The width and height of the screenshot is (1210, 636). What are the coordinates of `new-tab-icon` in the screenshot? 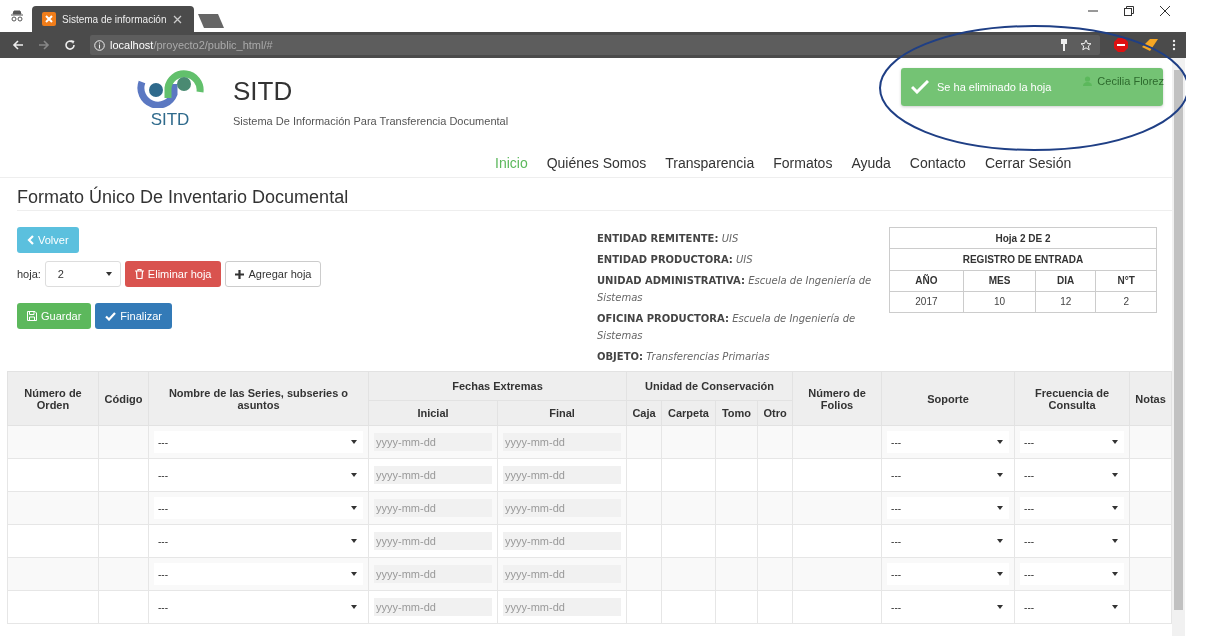 It's located at (211, 21).